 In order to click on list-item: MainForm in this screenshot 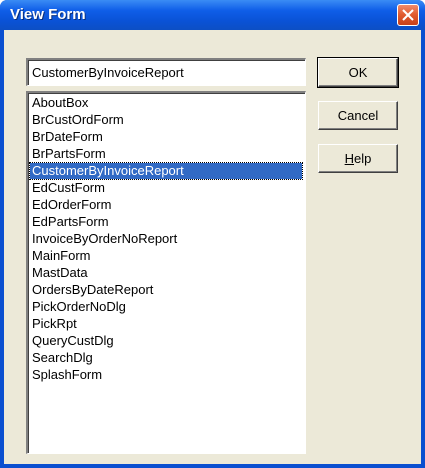, I will do `click(166, 256)`.